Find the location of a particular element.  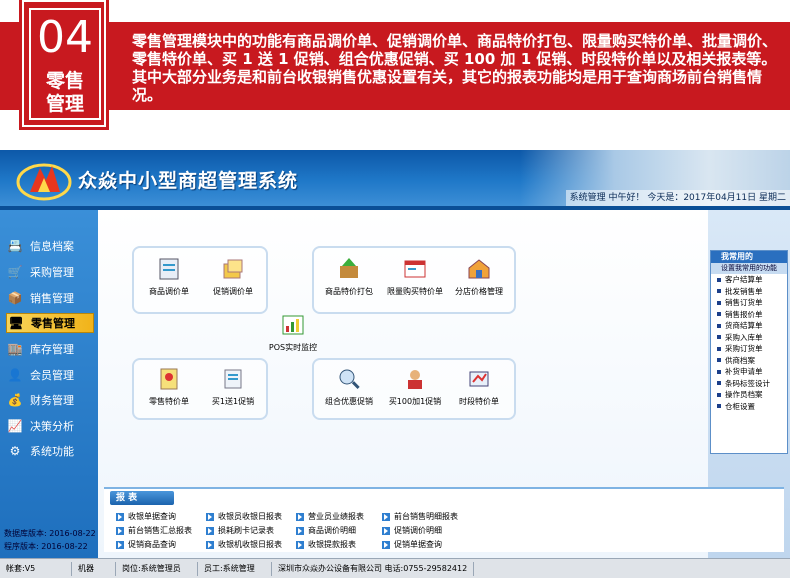

report-link: 促销单据查询 is located at coordinates (412, 544).